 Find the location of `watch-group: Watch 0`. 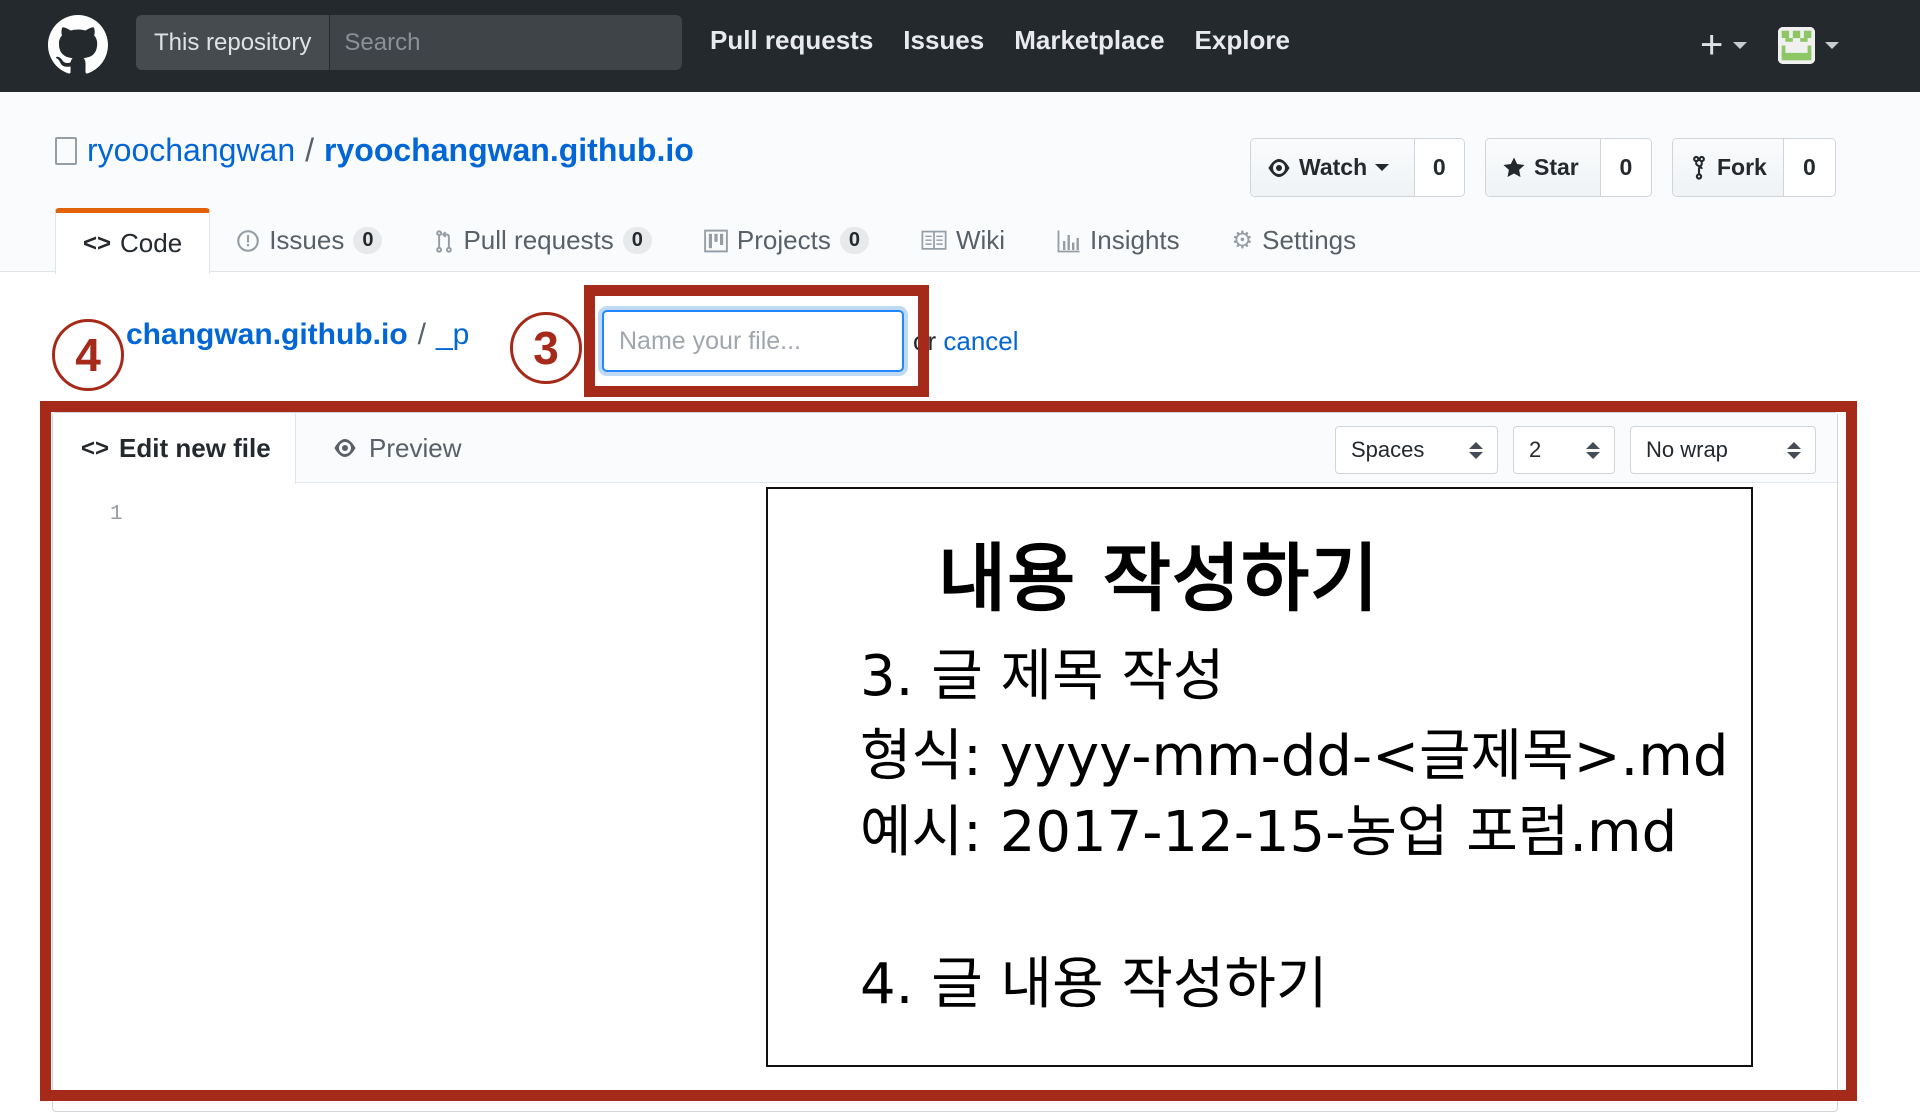

watch-group: Watch 0 is located at coordinates (1357, 167).